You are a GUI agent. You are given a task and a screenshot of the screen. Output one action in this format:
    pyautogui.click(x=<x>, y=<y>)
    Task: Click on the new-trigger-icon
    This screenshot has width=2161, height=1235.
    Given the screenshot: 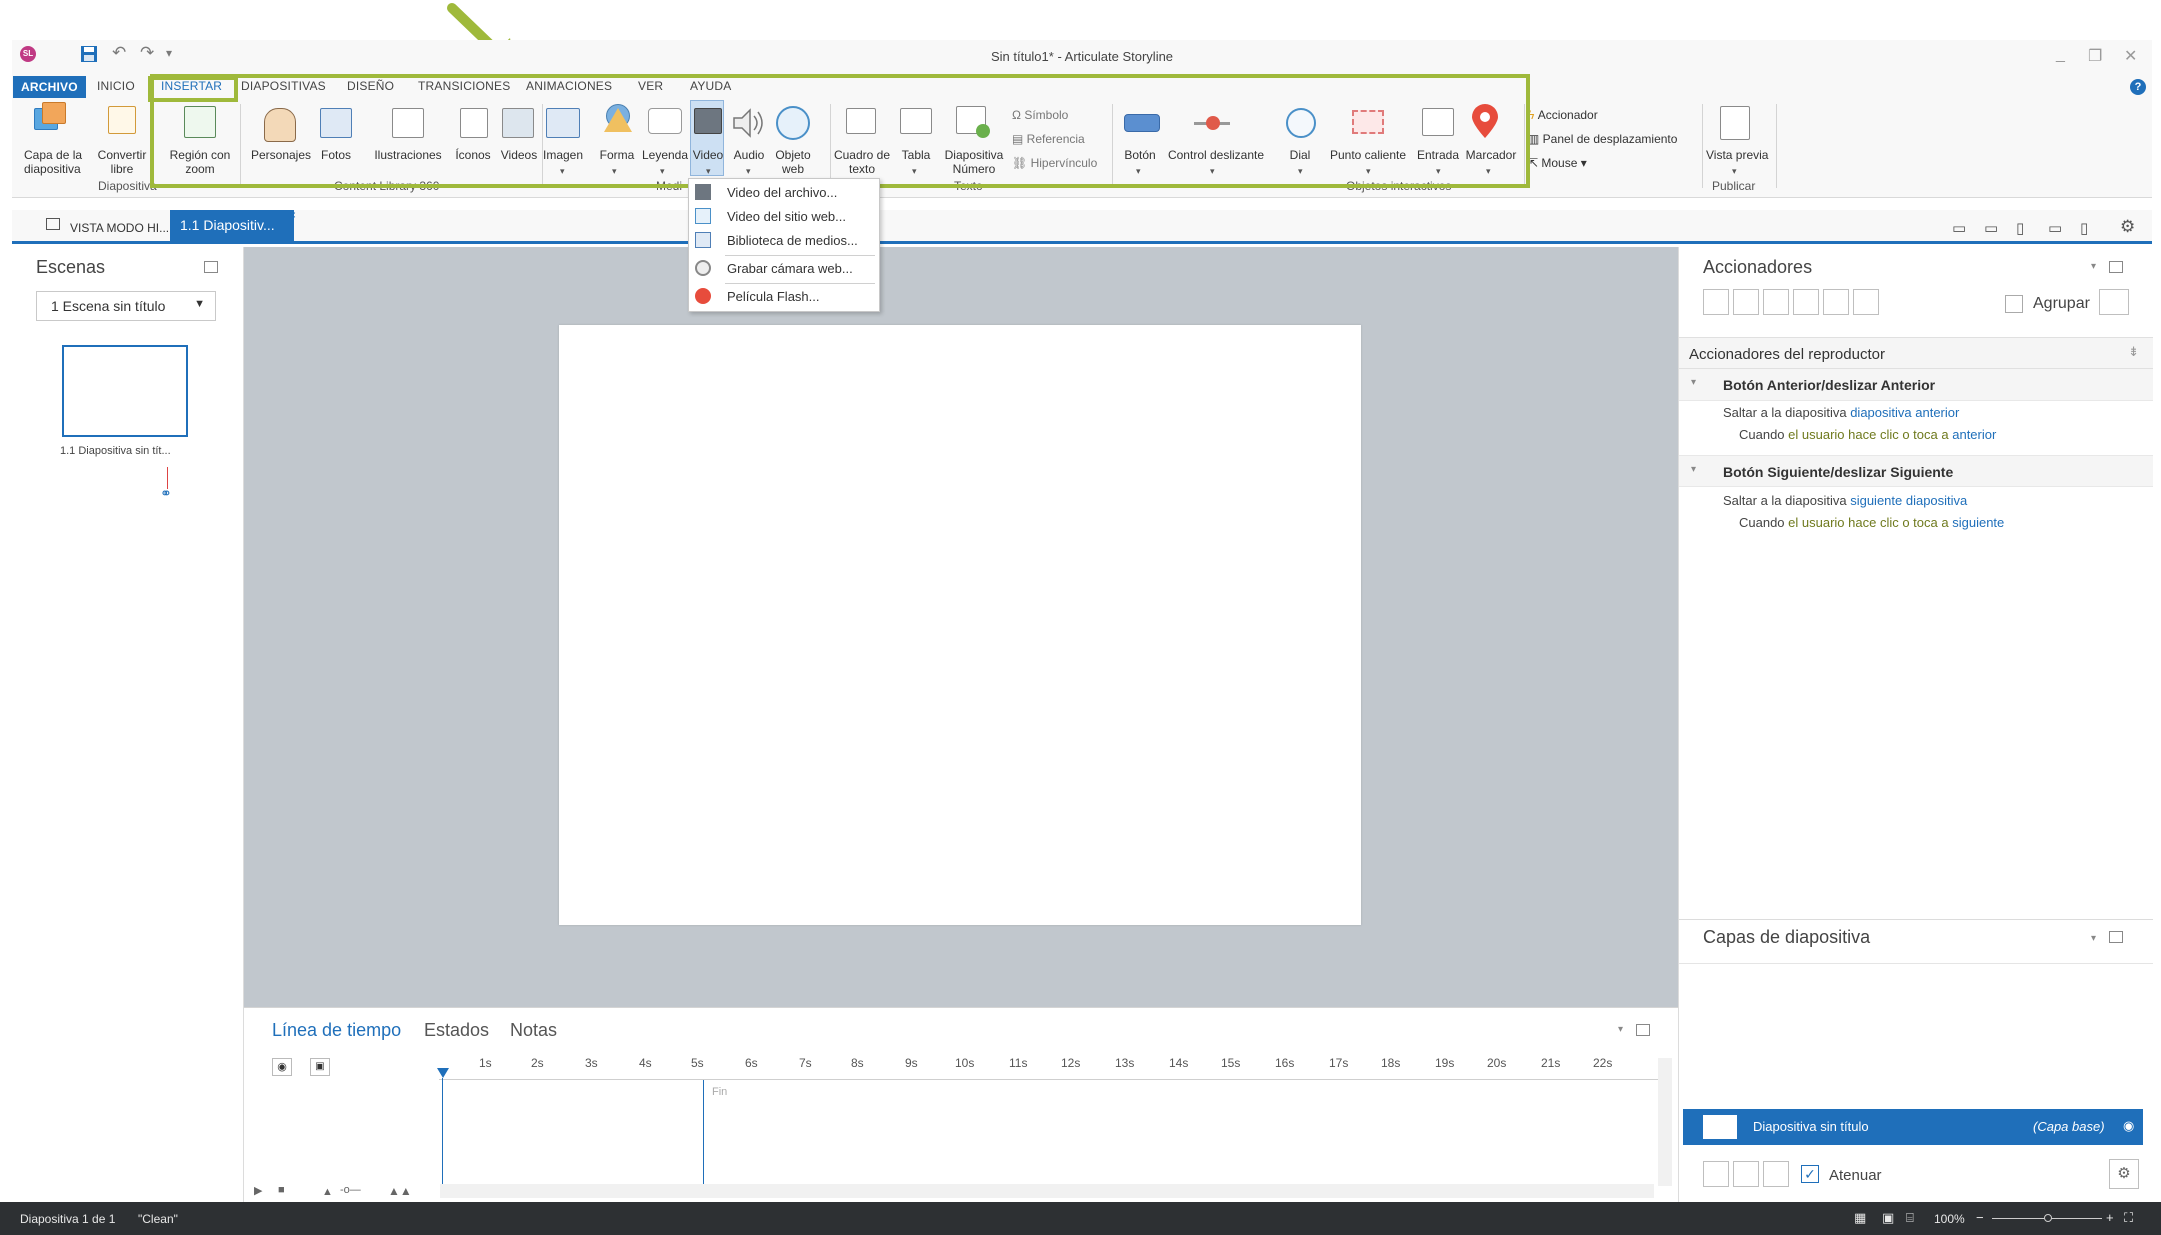 What is the action you would take?
    pyautogui.click(x=1716, y=302)
    